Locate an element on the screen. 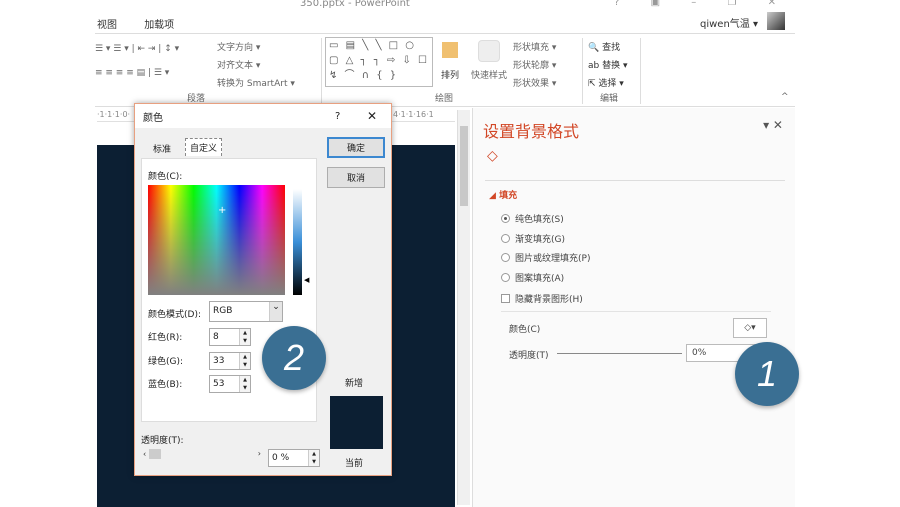 The width and height of the screenshot is (900, 507). shape-fill-button: 形状填充 ▾ is located at coordinates (534, 46).